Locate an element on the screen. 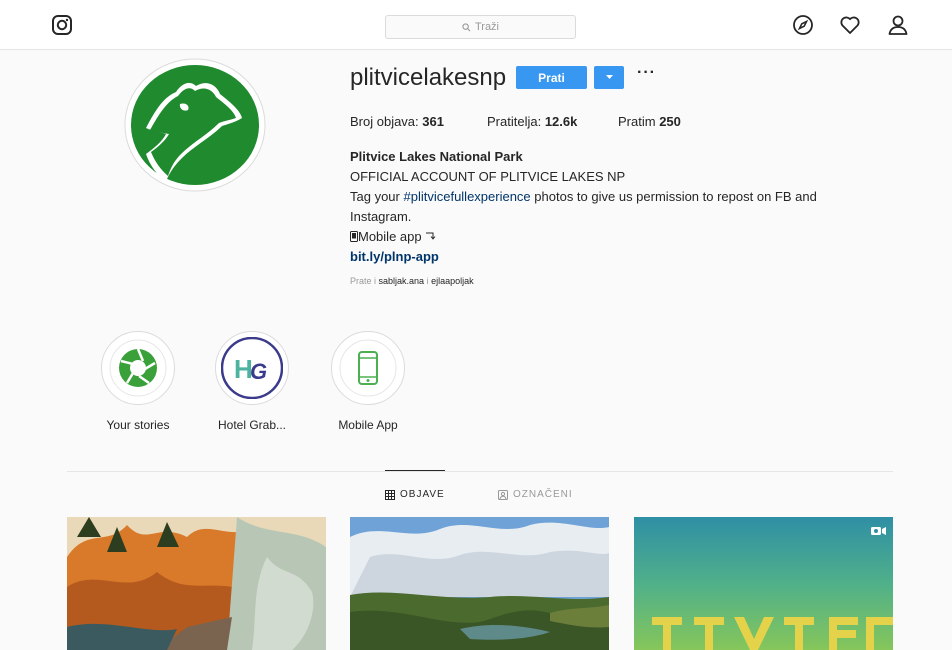 This screenshot has height=650, width=952. arrow-turn-down-icon is located at coordinates (431, 236).